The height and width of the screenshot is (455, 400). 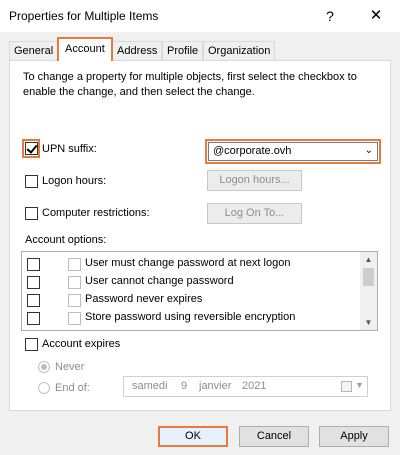 What do you see at coordinates (144, 299) in the screenshot?
I see `option-label: Password never expires` at bounding box center [144, 299].